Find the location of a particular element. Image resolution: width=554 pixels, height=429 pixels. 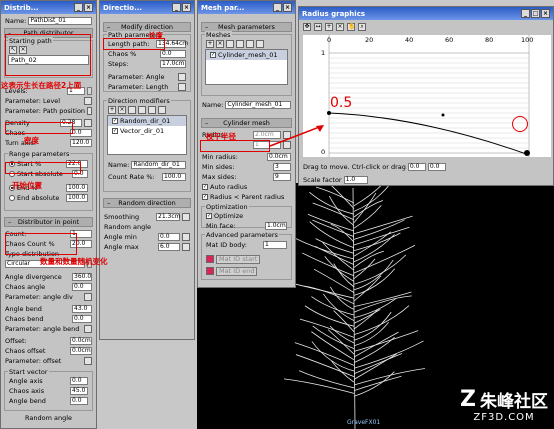

list-item: ✓ Random_dir_01 is located at coordinates (147, 121).